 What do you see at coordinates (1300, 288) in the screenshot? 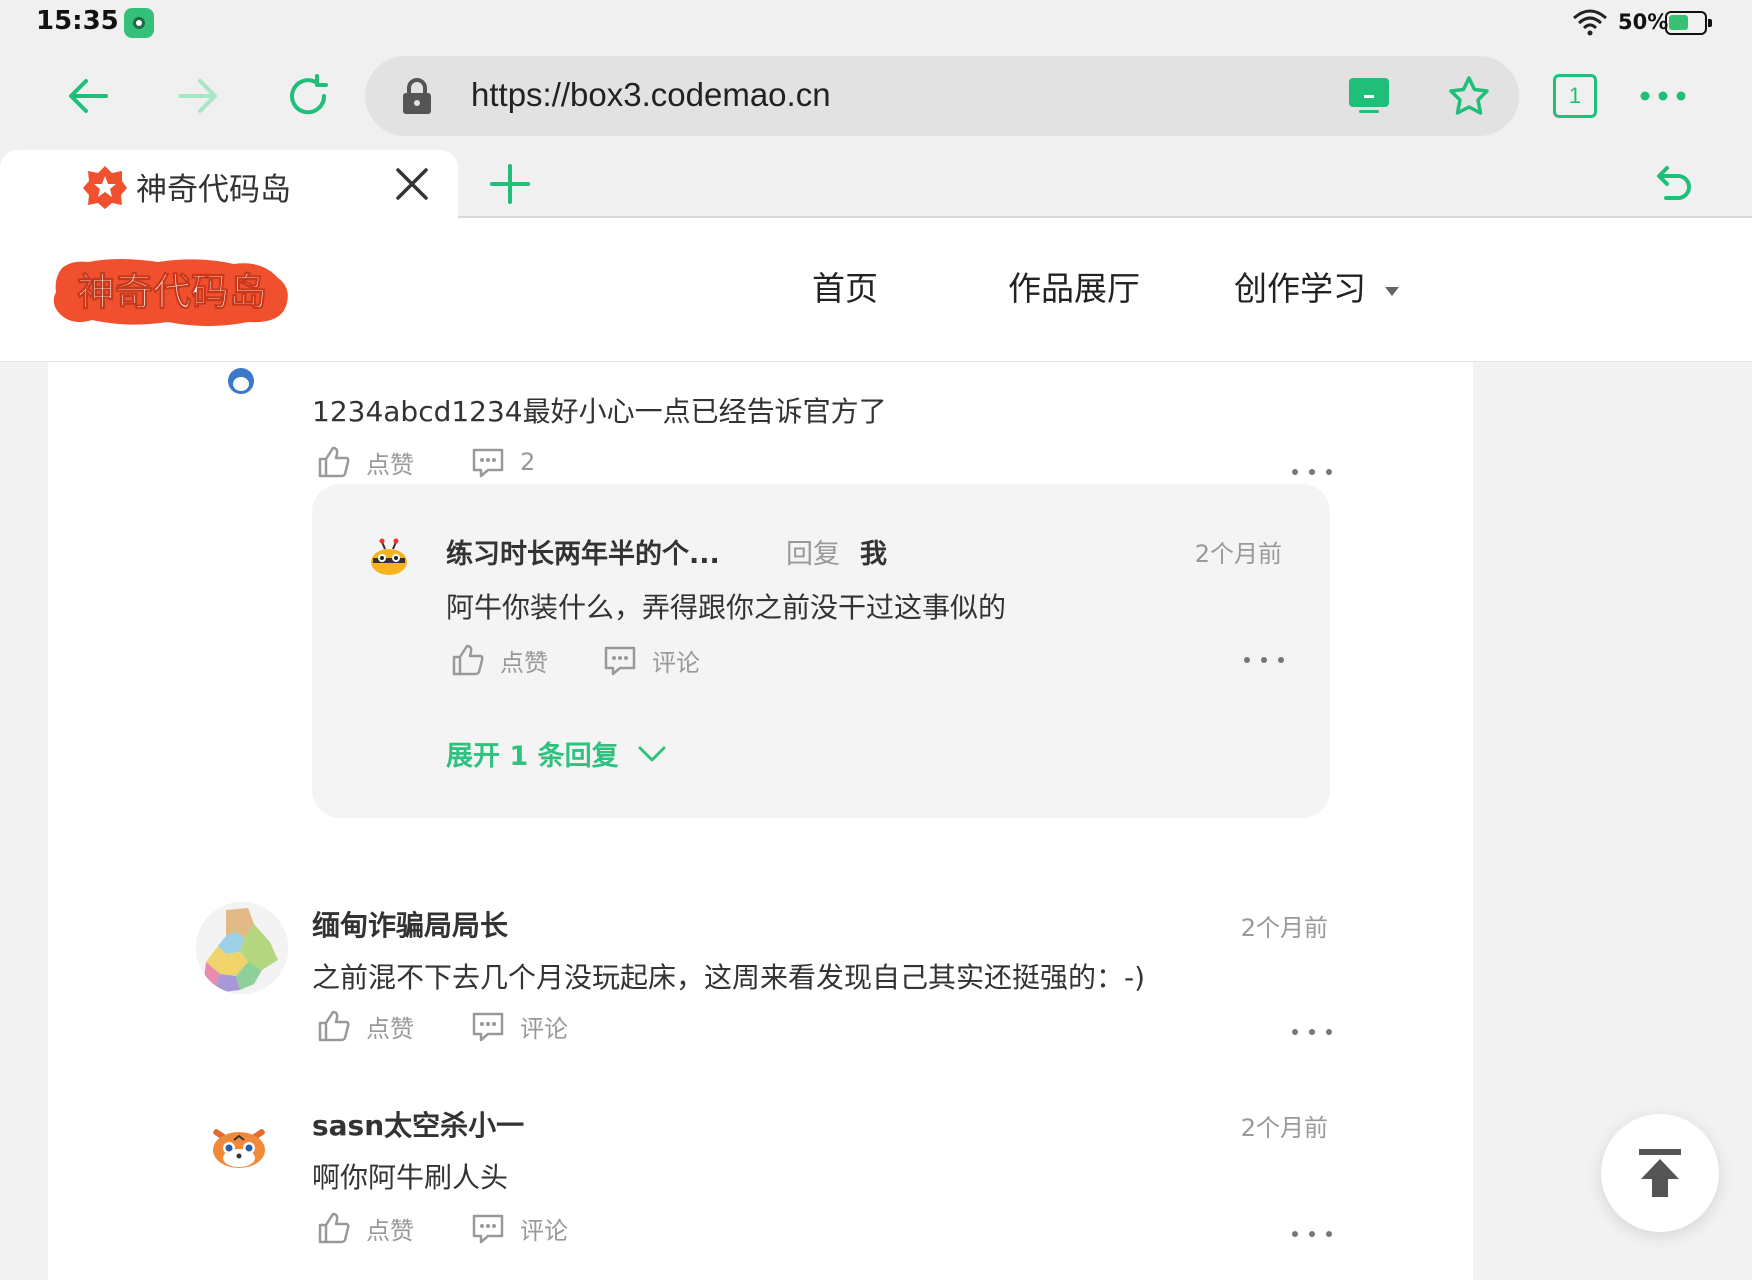
I see `nav-learn-label: 创作学习` at bounding box center [1300, 288].